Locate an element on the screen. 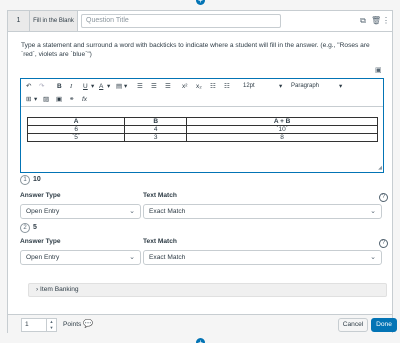 This screenshot has width=400, height=343. points-value: 1 is located at coordinates (27, 324).